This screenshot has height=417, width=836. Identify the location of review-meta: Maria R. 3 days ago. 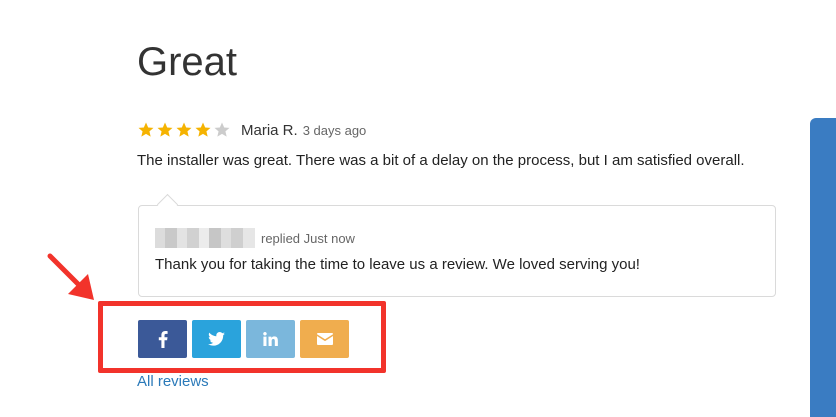
(251, 130).